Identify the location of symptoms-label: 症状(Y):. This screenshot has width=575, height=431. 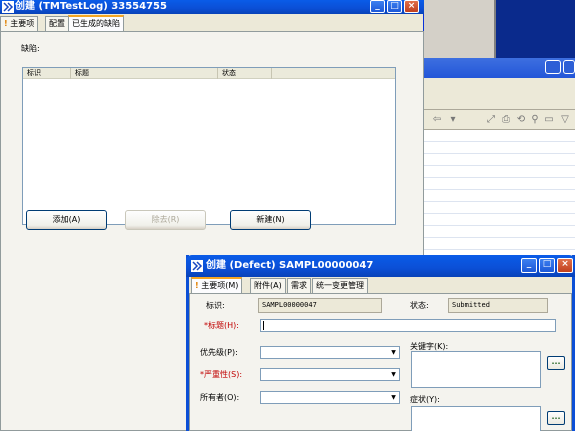
(425, 399).